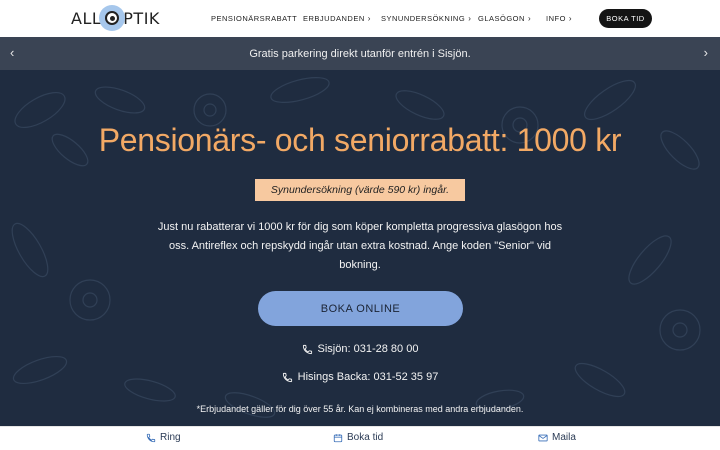 This screenshot has height=450, width=720. I want to click on boka-online-button: BOKA ONLINE, so click(360, 308).